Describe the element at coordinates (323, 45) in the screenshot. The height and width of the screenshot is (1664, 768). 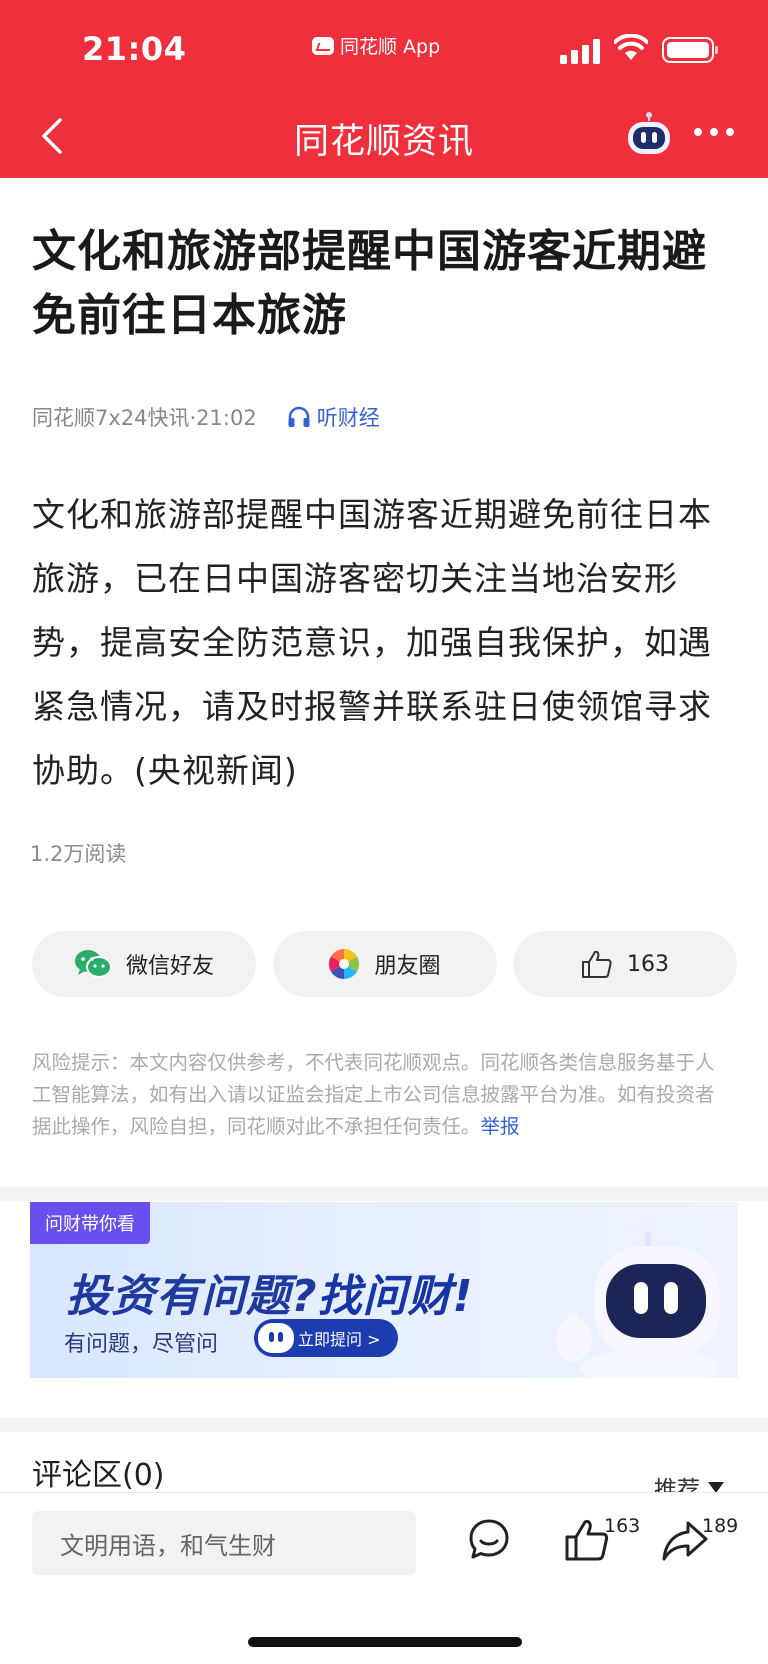
I see `app-logo-icon` at that location.